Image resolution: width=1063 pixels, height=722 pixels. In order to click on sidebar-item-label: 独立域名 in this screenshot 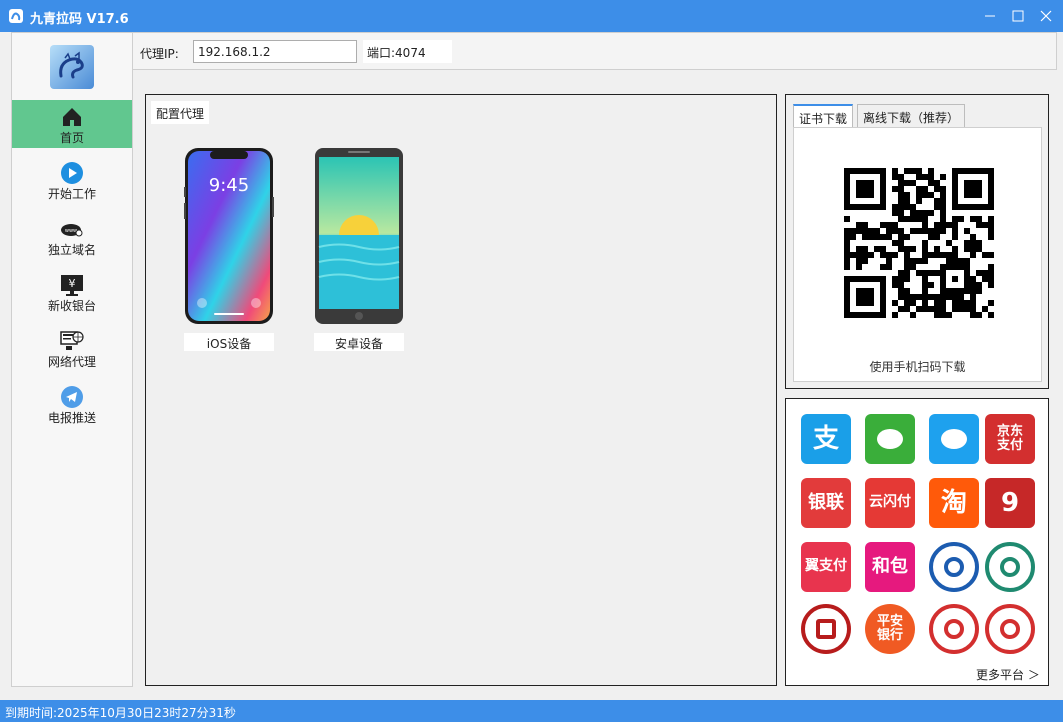, I will do `click(71, 250)`.